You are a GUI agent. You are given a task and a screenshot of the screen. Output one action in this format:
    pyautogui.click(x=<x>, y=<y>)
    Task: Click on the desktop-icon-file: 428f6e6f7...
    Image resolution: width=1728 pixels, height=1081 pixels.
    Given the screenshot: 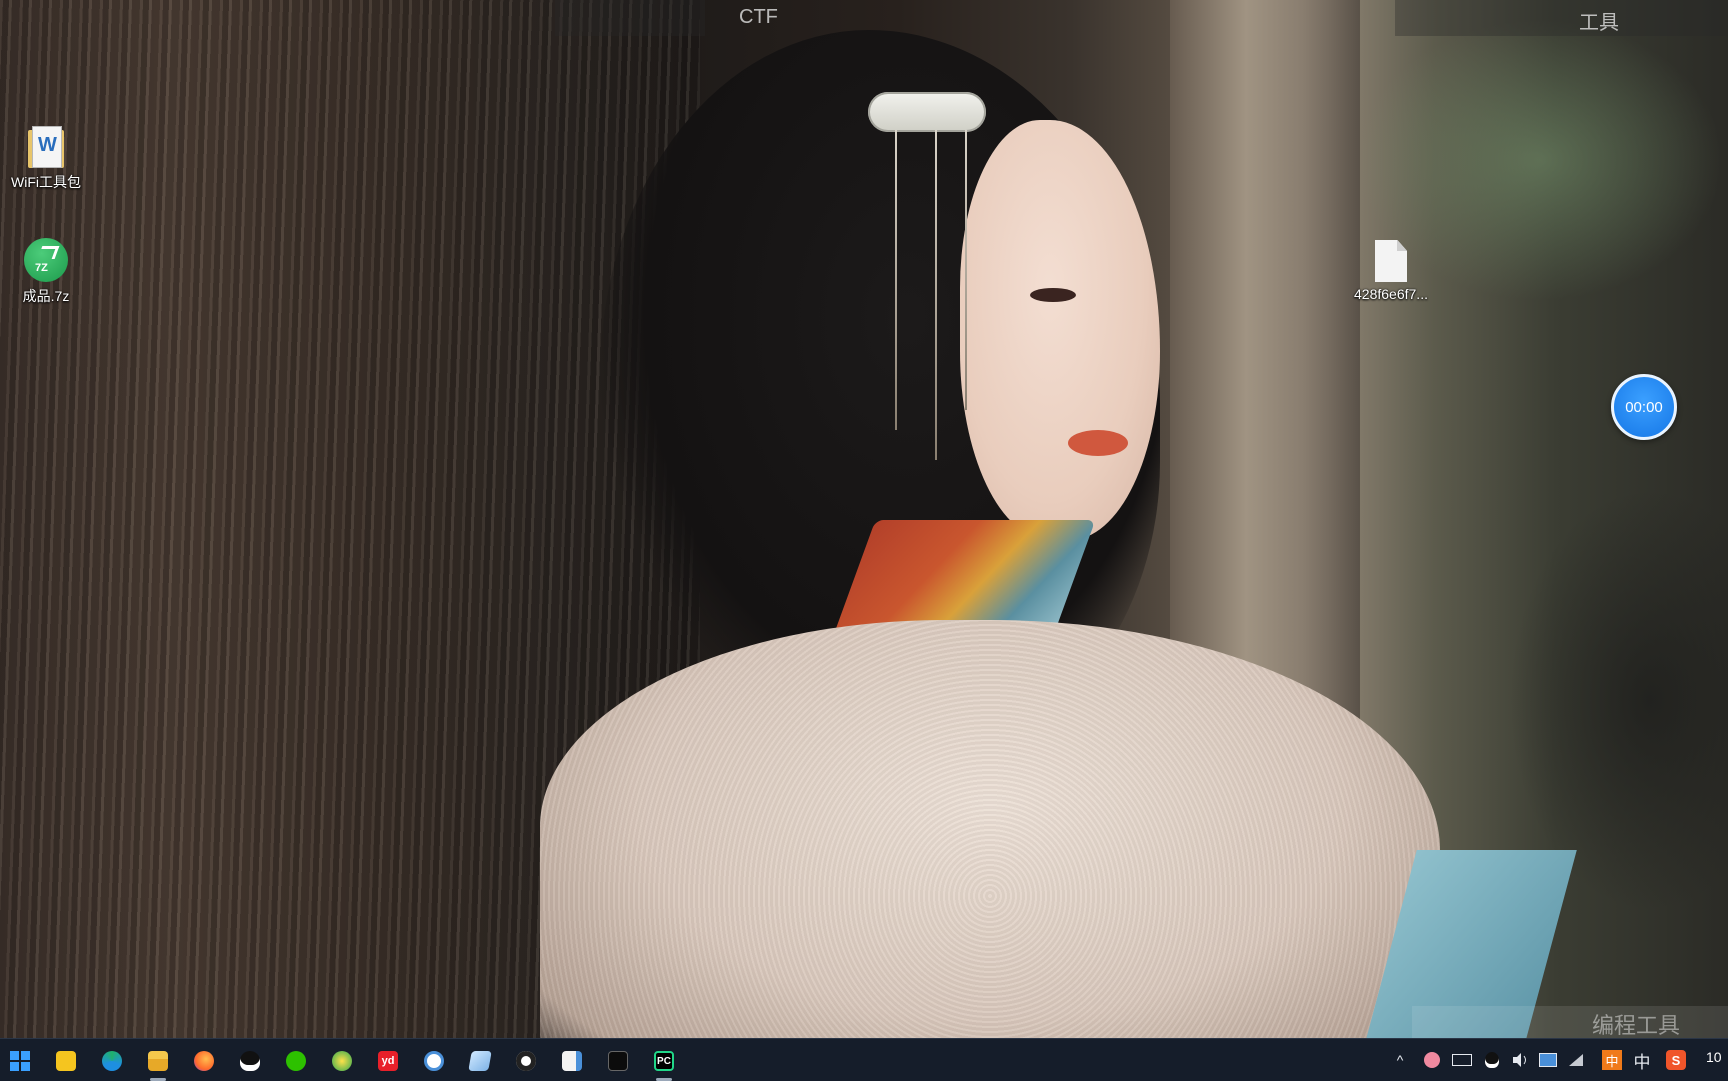 What is the action you would take?
    pyautogui.click(x=1391, y=271)
    